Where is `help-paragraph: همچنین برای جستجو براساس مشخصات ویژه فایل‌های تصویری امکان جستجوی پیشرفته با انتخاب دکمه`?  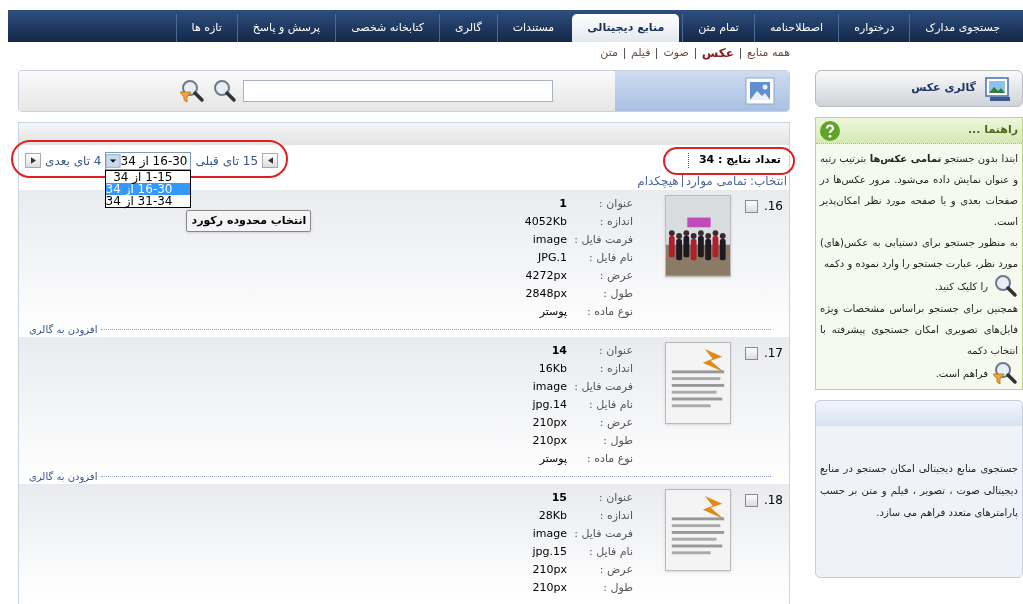 help-paragraph: همچنین برای جستجو براساس مشخصات ویژه فایل‌های تصویری امکان جستجوی پیشرفته با انتخاب دکمه is located at coordinates (919, 330).